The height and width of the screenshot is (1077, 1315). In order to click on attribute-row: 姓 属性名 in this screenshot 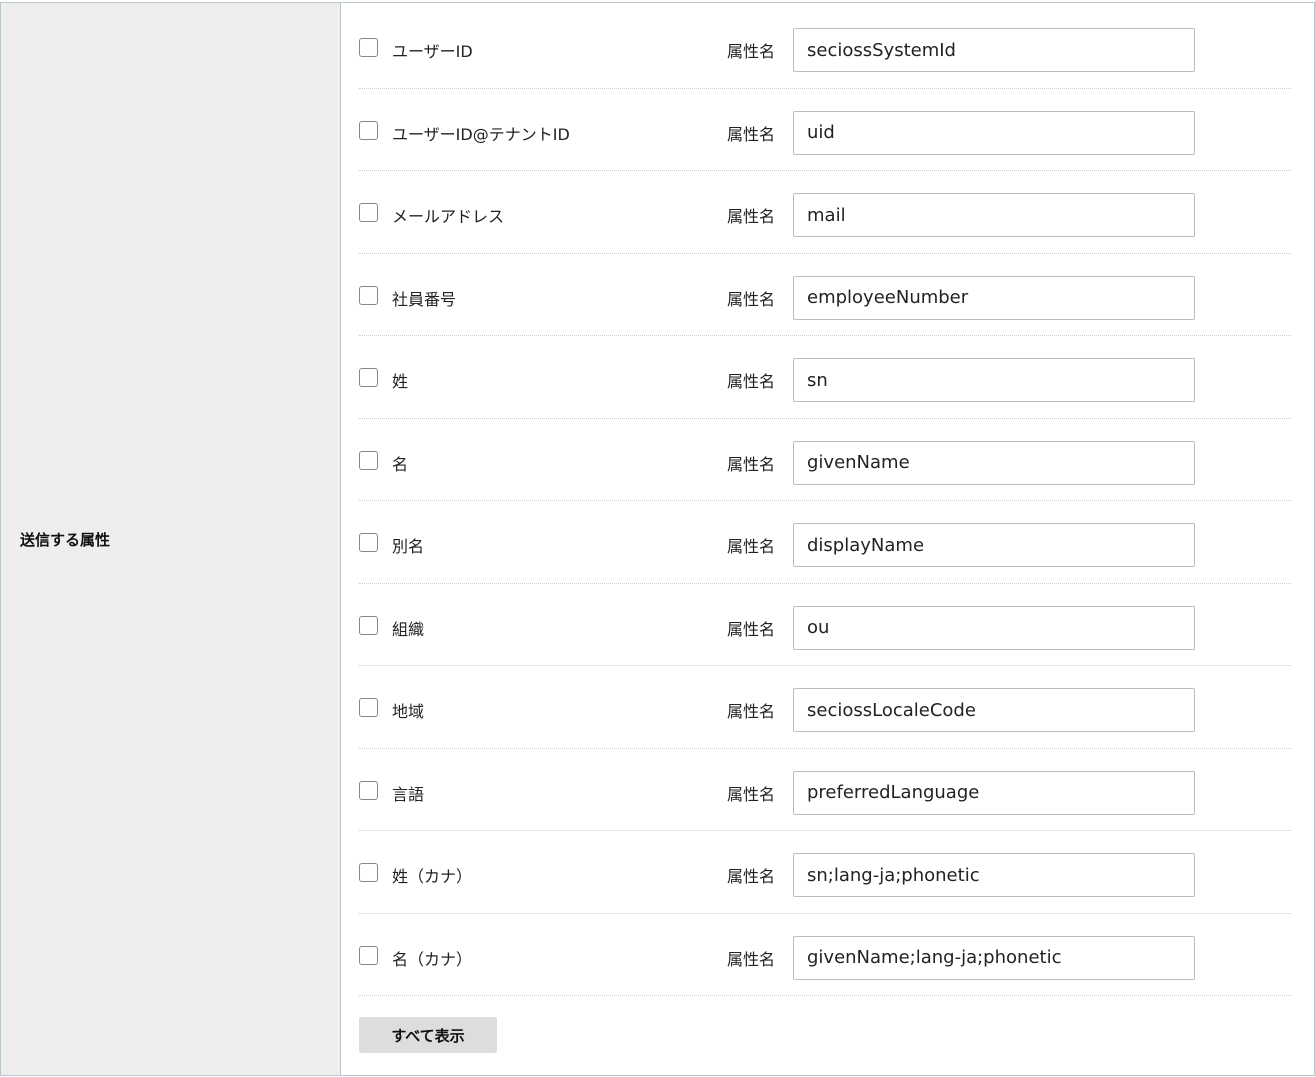, I will do `click(825, 377)`.